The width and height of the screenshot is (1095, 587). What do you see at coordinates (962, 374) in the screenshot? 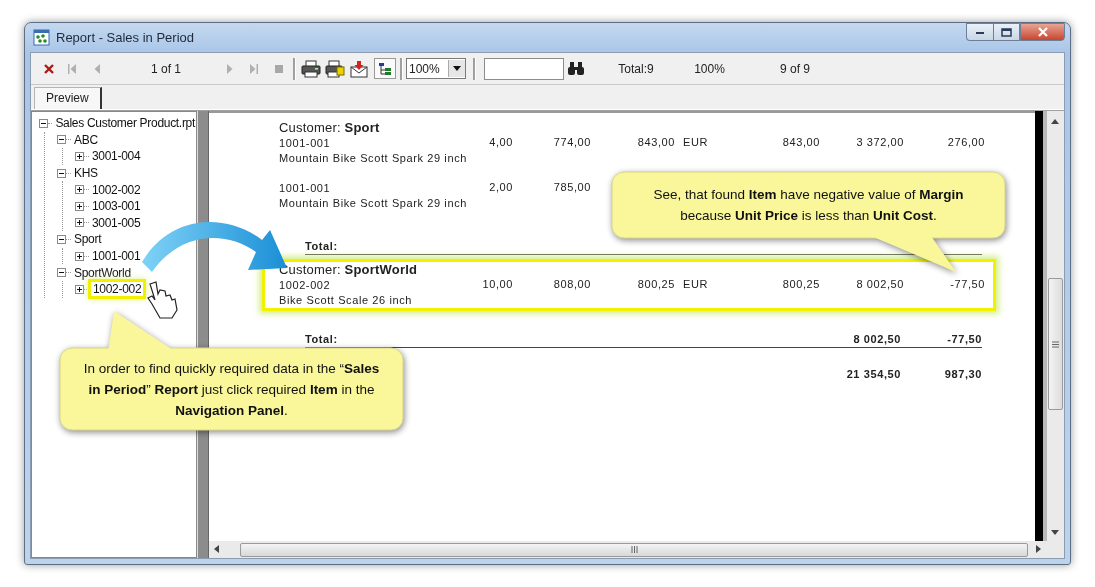
I see `grand-total-margin: 987,30` at bounding box center [962, 374].